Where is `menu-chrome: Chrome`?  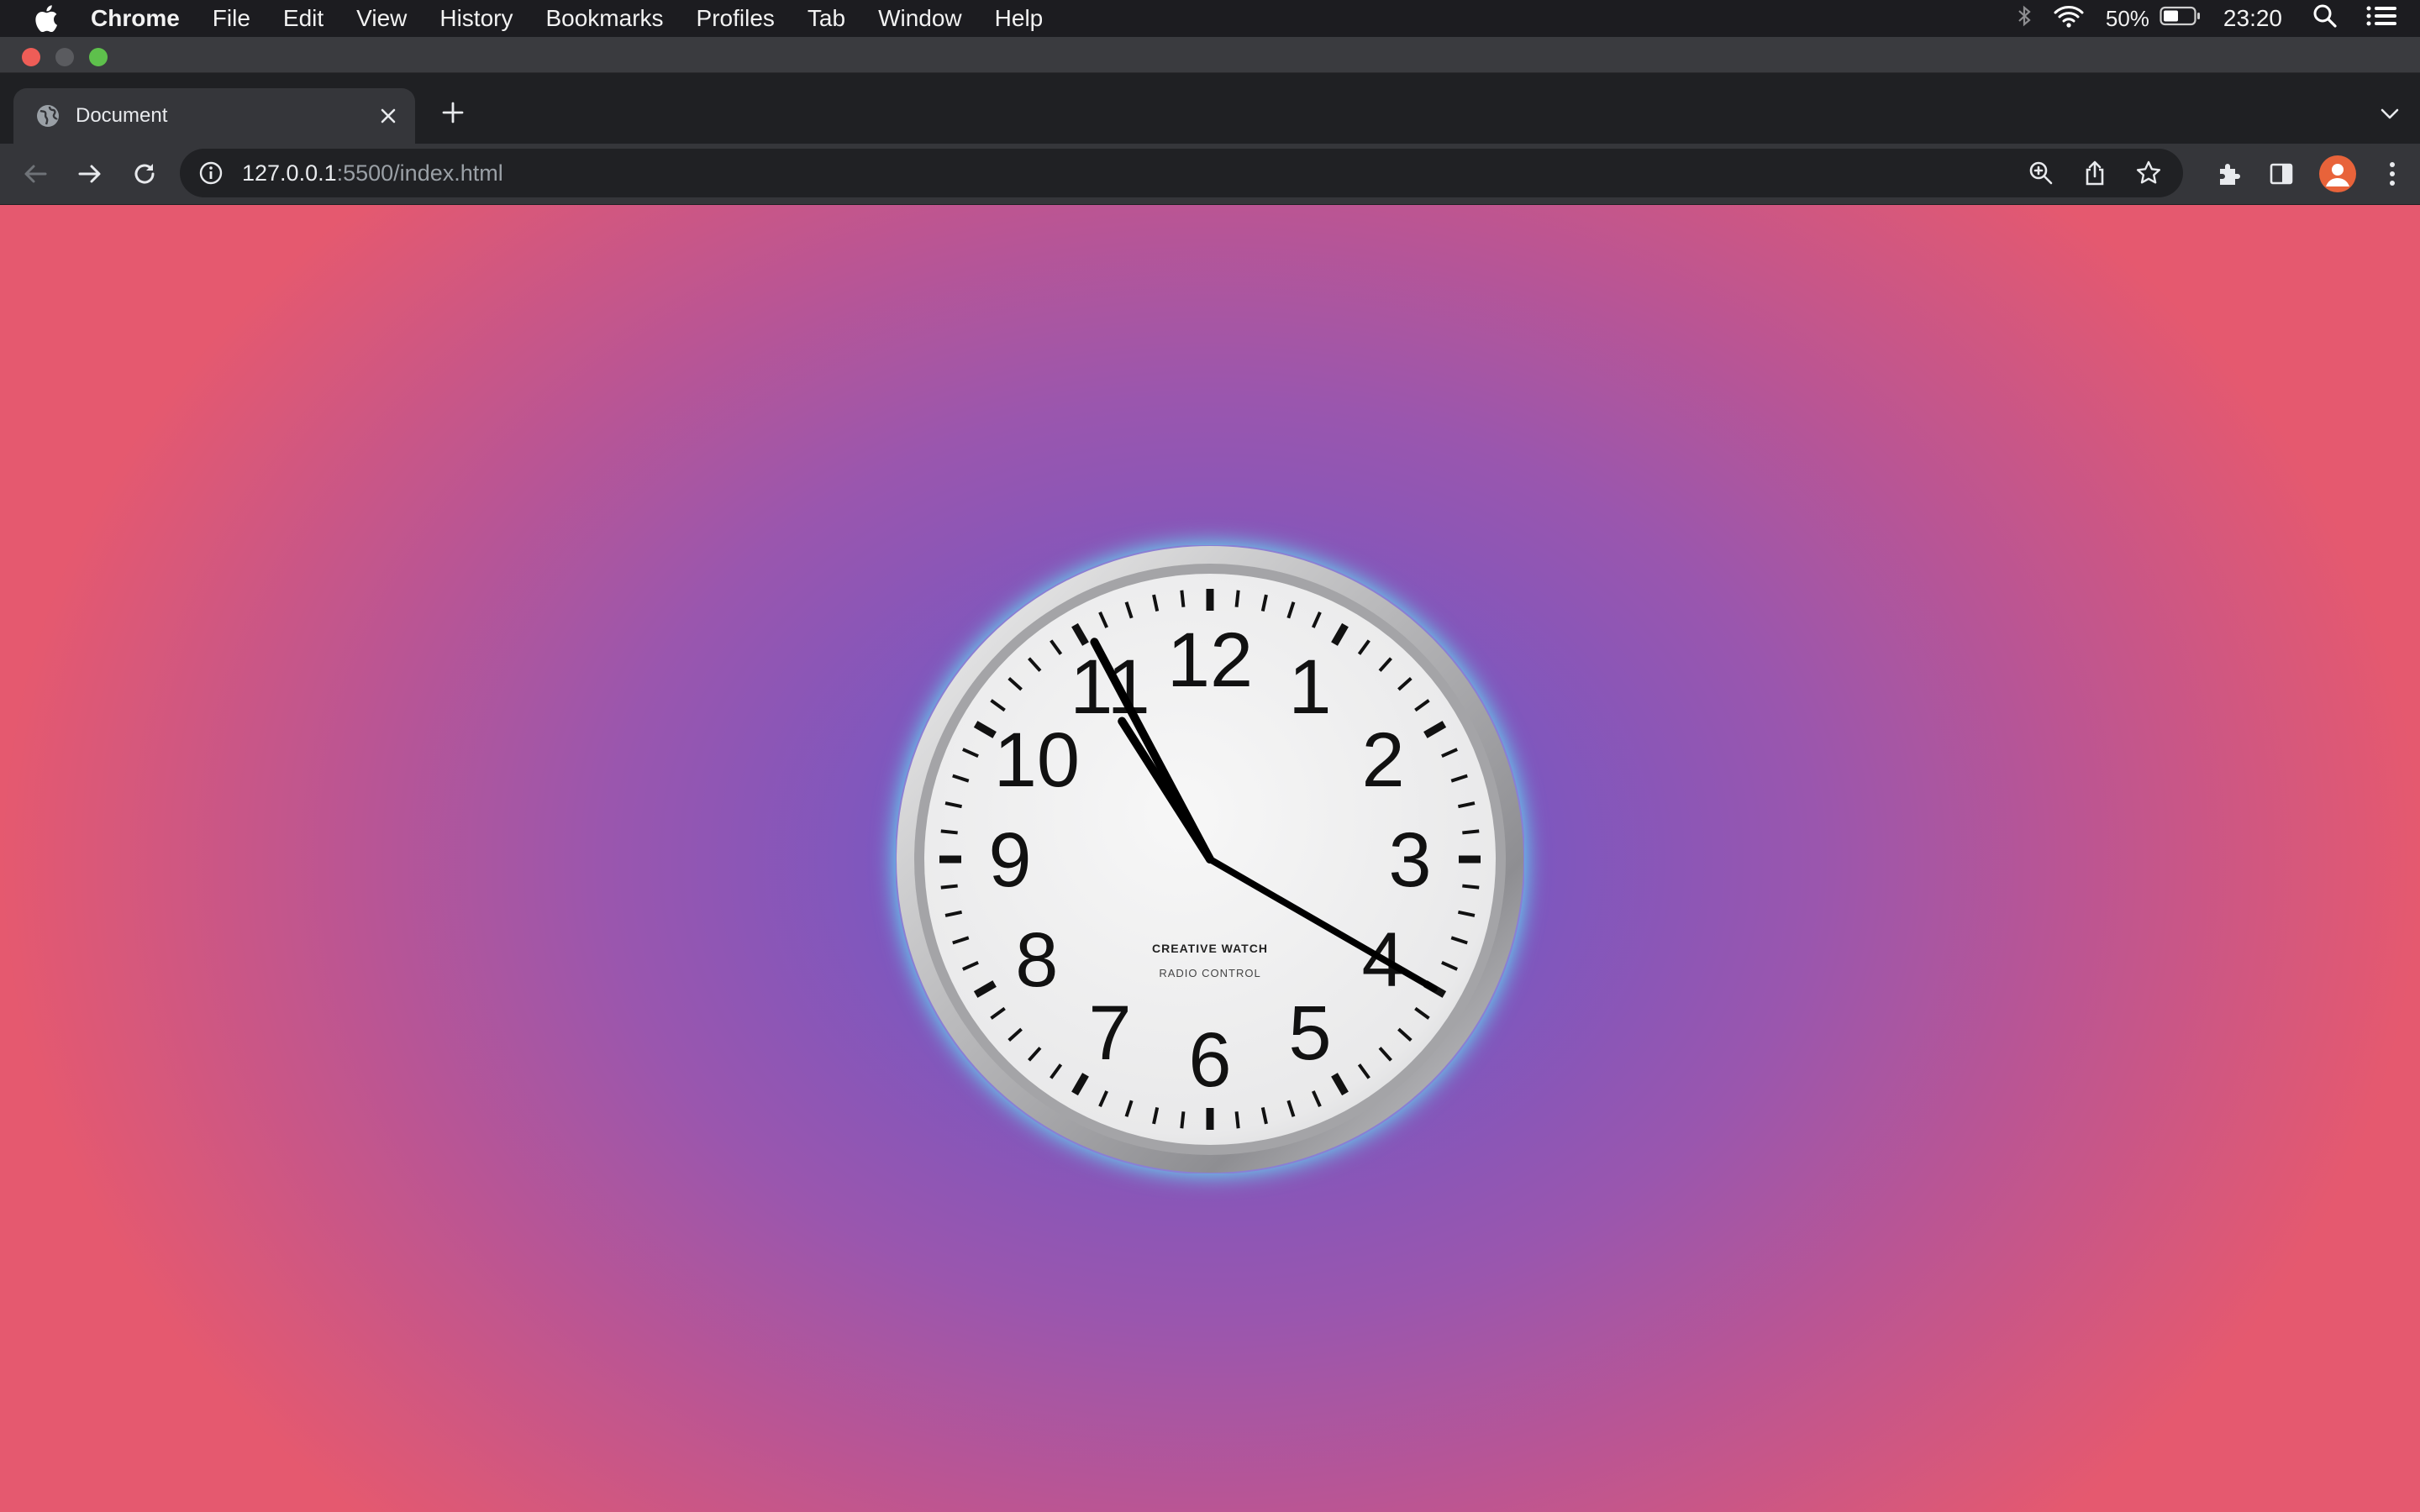 menu-chrome: Chrome is located at coordinates (135, 18).